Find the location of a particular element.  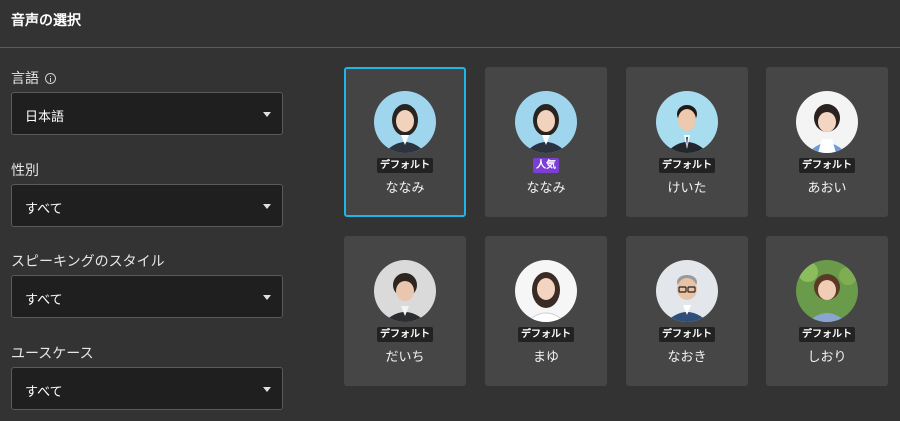

usecase-label-text: ユースケース is located at coordinates (52, 354).